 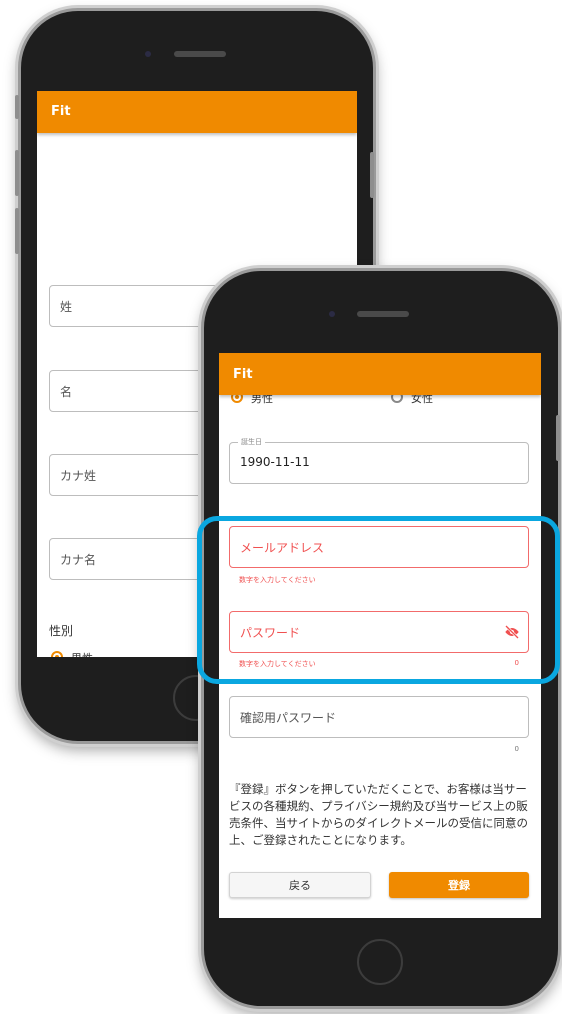 What do you see at coordinates (61, 631) in the screenshot?
I see `gender-label: 性別` at bounding box center [61, 631].